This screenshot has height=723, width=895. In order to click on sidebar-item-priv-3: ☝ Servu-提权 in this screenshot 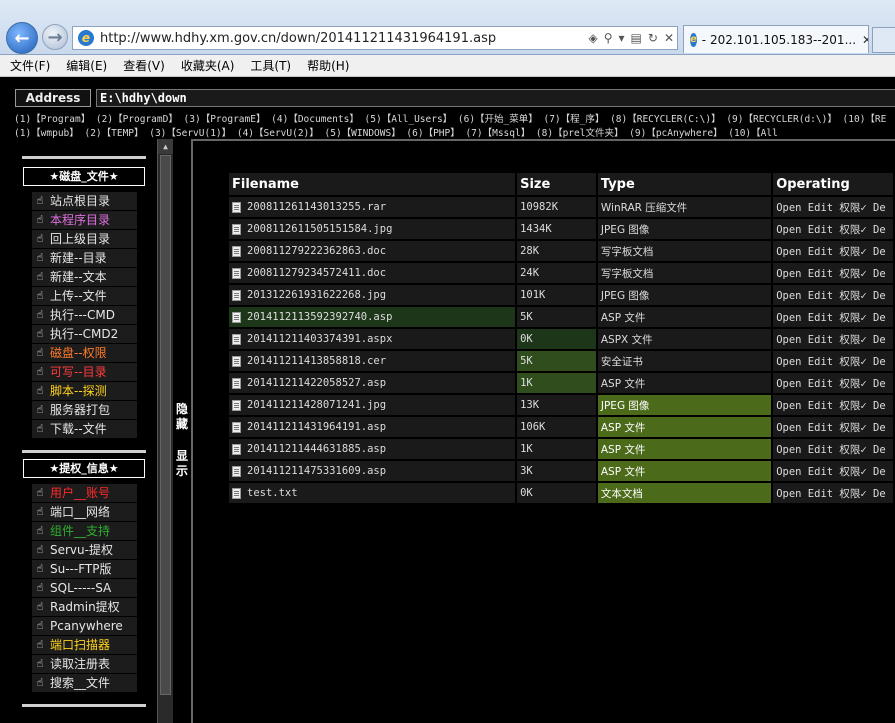, I will do `click(84, 550)`.